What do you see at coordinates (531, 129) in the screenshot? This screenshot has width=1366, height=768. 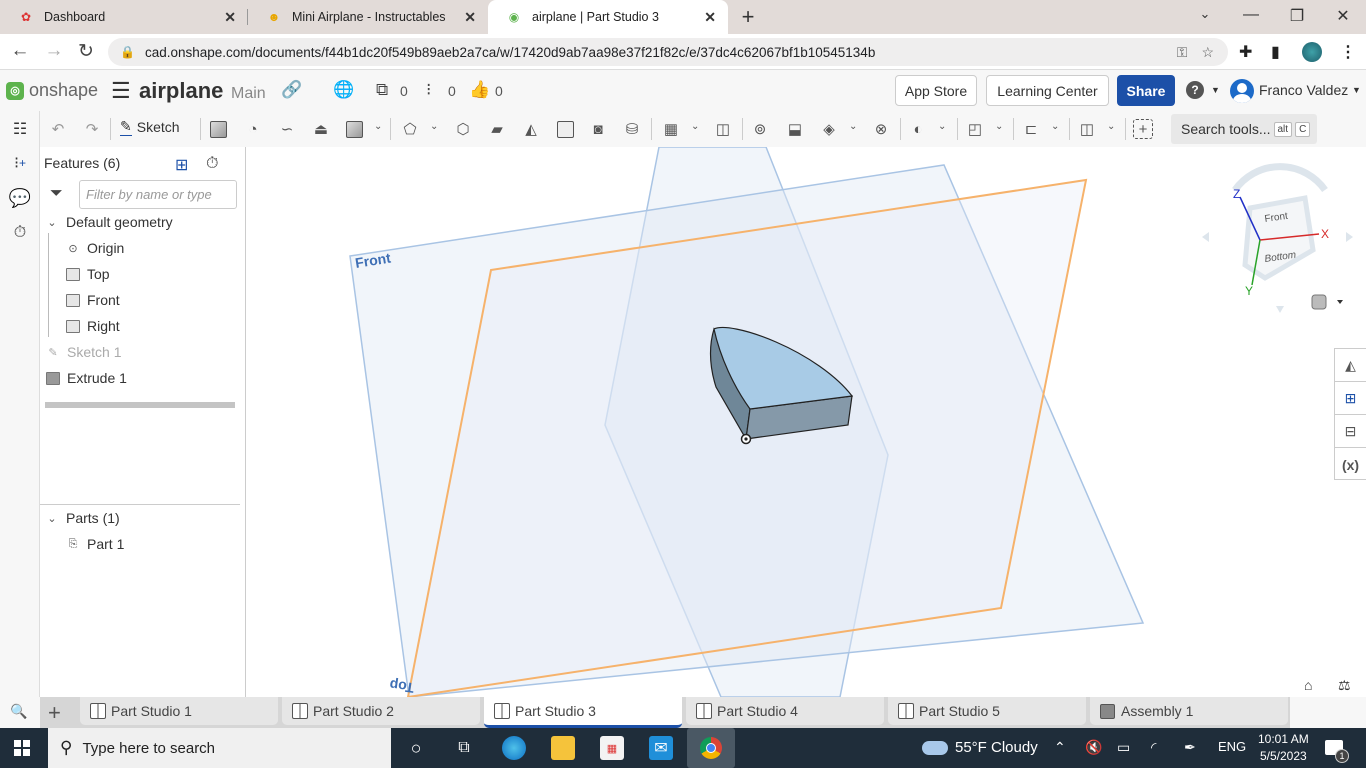 I see `rib-tool-icon: ◭` at bounding box center [531, 129].